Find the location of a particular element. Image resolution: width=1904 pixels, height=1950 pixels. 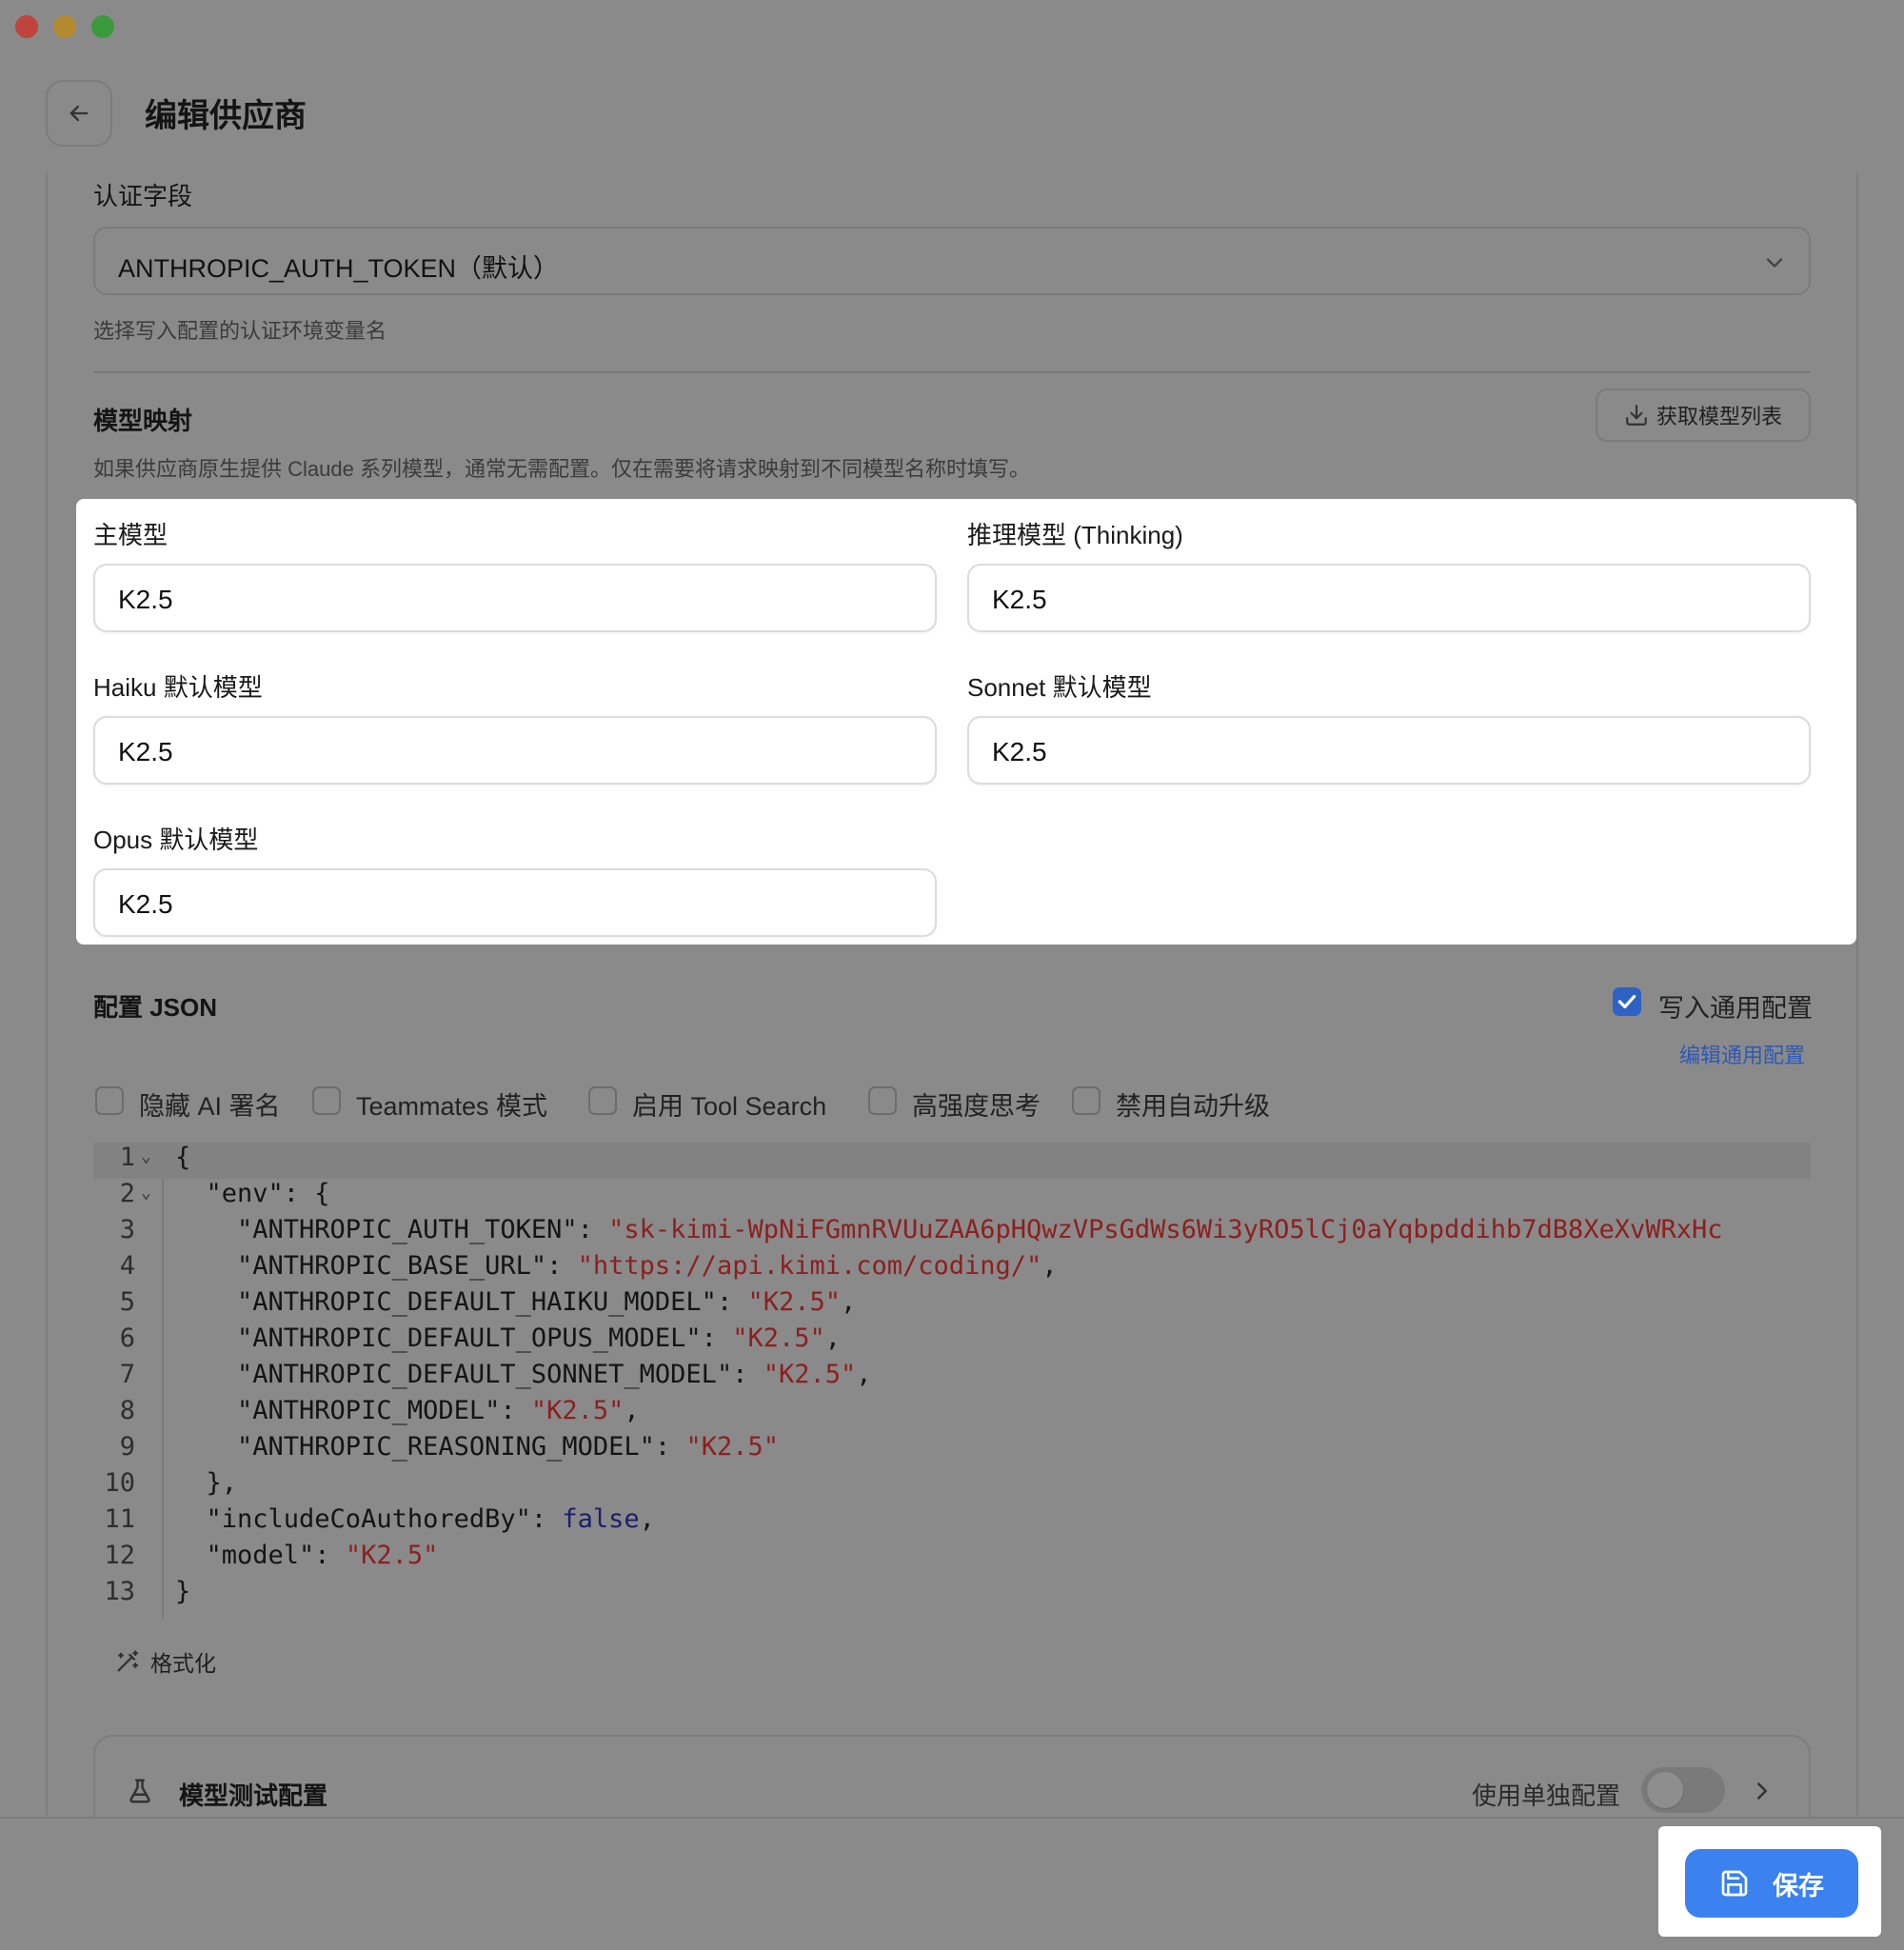

save-label: 保存 is located at coordinates (1798, 1885).